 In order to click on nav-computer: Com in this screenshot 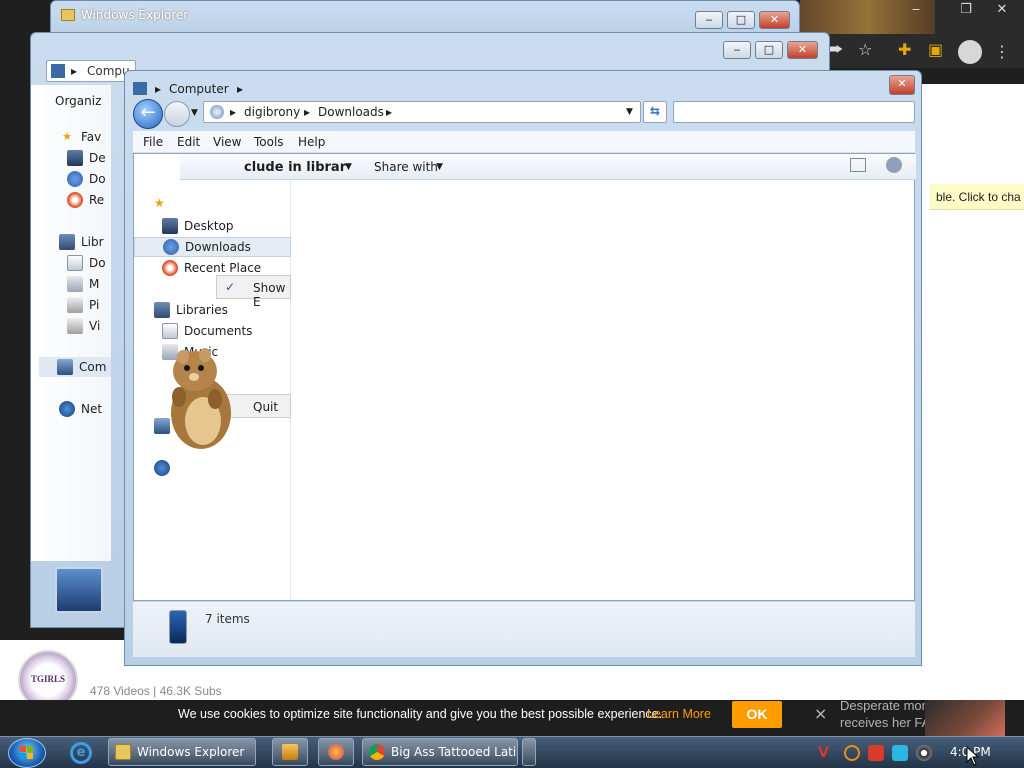, I will do `click(92, 367)`.